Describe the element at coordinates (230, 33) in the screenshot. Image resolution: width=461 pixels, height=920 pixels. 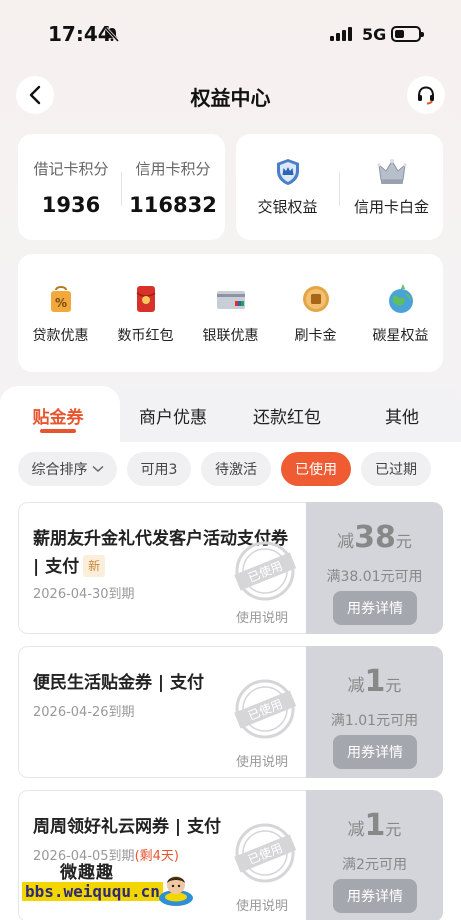
I see `status-bar: 17:44 5G` at that location.